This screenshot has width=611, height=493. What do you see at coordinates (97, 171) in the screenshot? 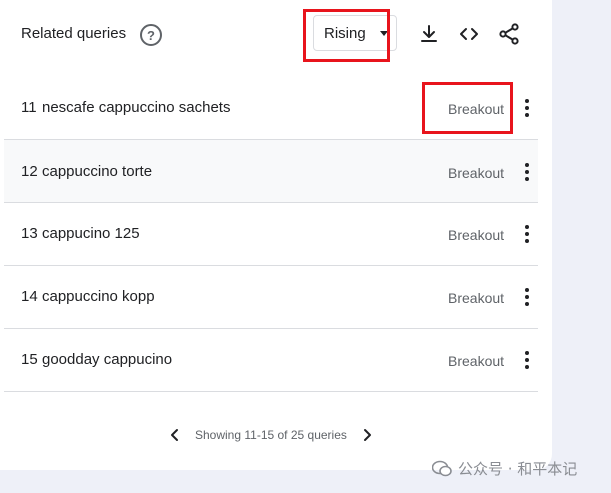
I see `row-query: cappuccino torte` at bounding box center [97, 171].